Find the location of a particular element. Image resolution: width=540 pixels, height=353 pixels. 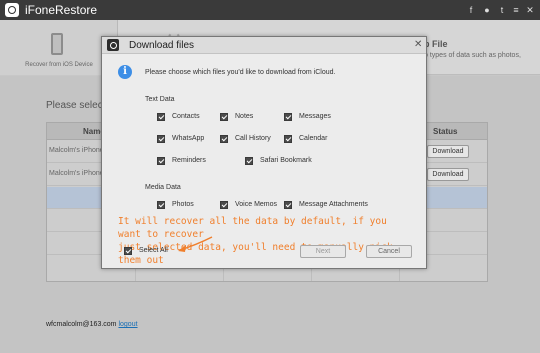

account-info: wfcmalcolm@163.com logout is located at coordinates (92, 324).